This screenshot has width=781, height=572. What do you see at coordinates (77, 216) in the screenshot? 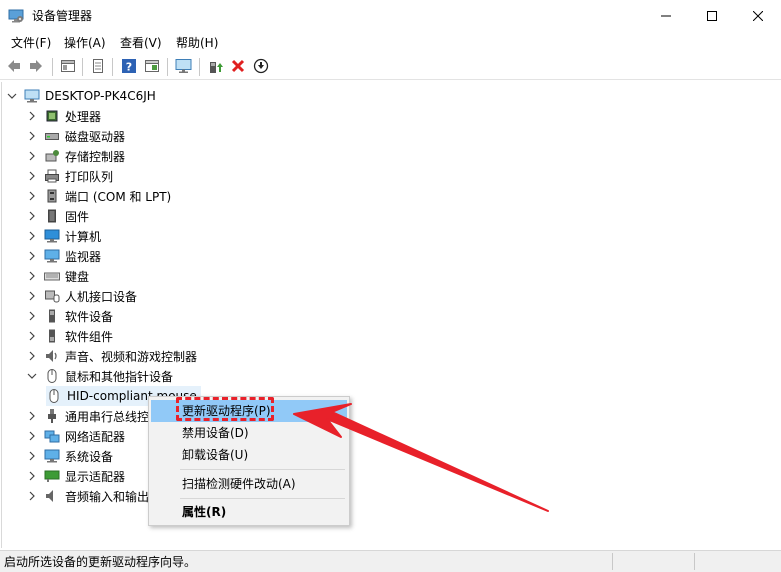
I see `tree-item-label: 固件` at bounding box center [77, 216].